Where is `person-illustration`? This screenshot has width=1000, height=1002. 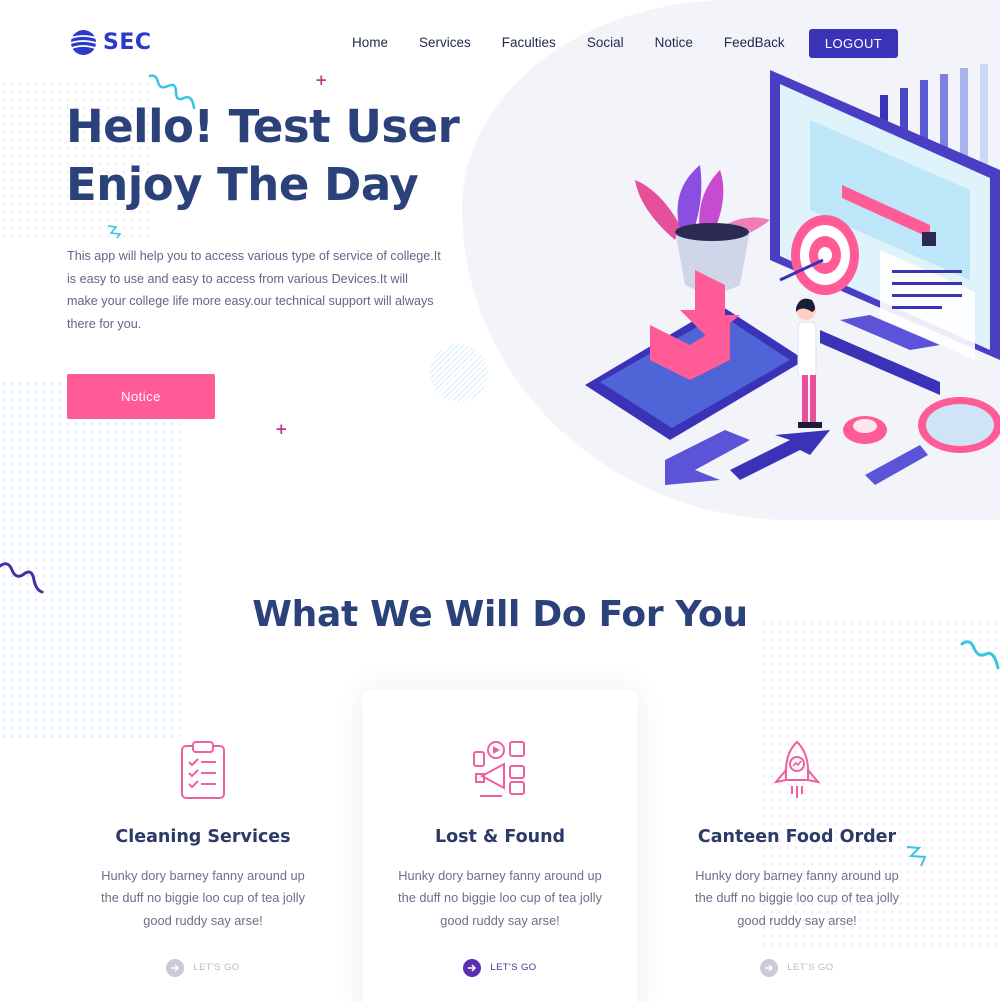
person-illustration is located at coordinates (809, 363).